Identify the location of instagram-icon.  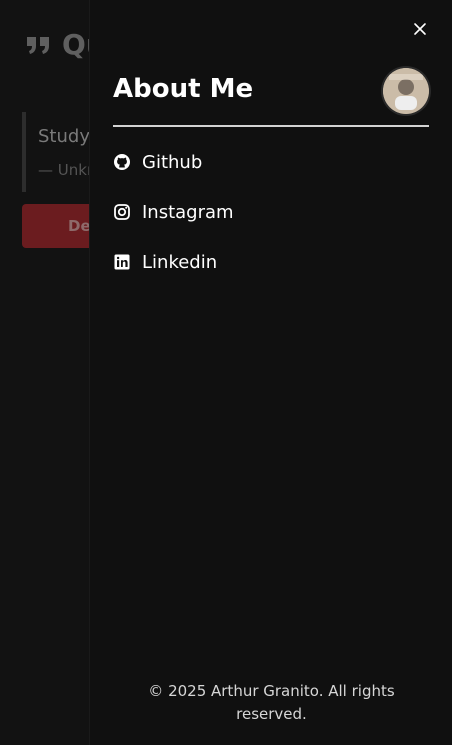
(122, 212).